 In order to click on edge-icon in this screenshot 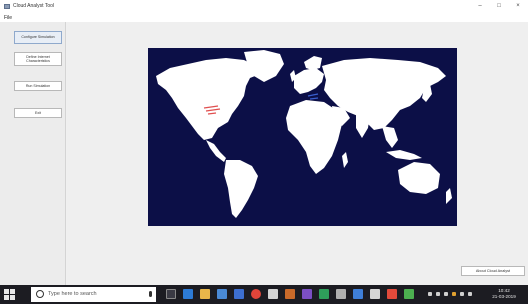, I will do `click(188, 294)`.